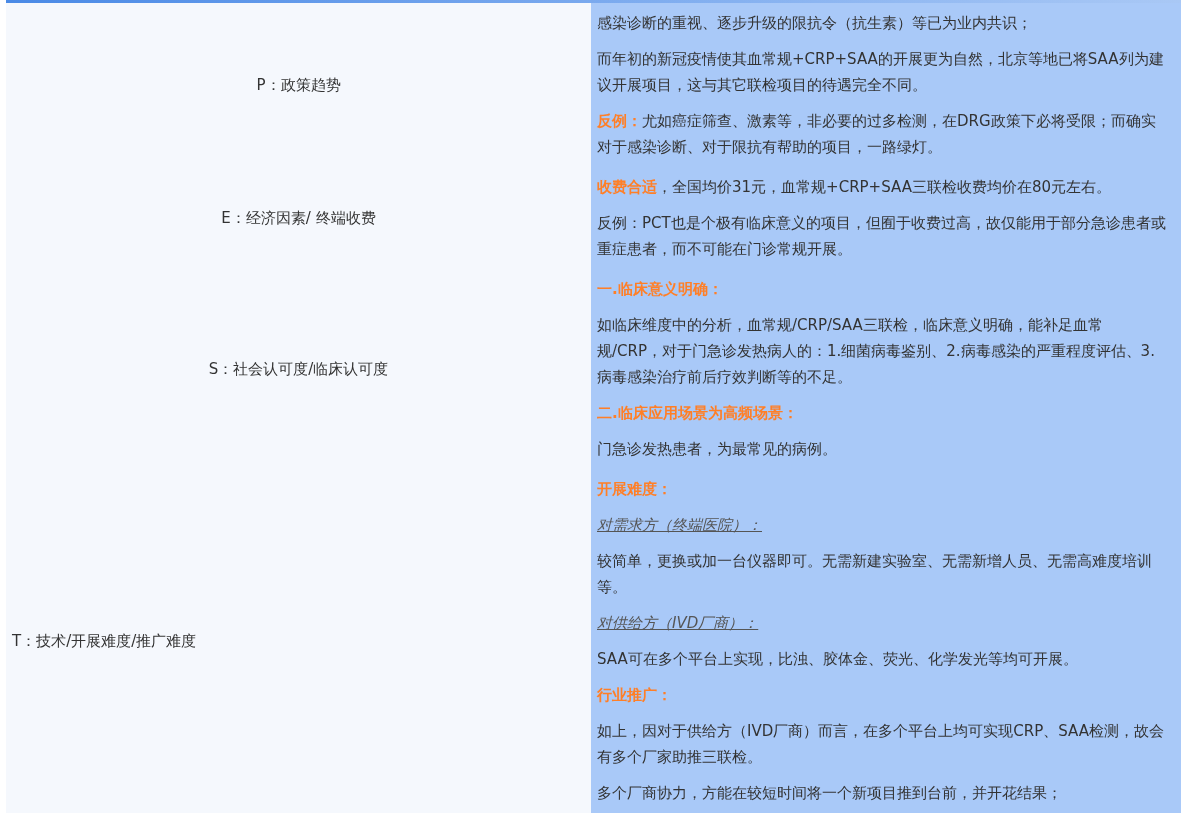 This screenshot has height=835, width=1181. I want to click on section-heading: 二.临床应用场景为高频场景：, so click(698, 413).